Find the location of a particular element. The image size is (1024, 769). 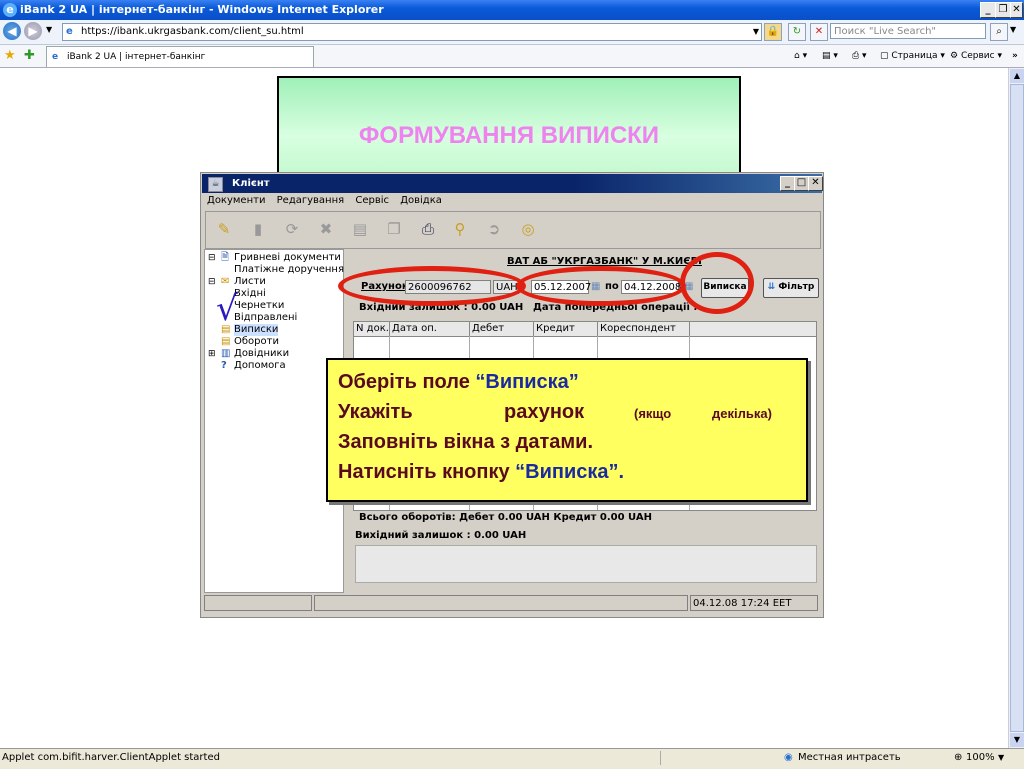

ie-logo-icon: e is located at coordinates (10, 10).